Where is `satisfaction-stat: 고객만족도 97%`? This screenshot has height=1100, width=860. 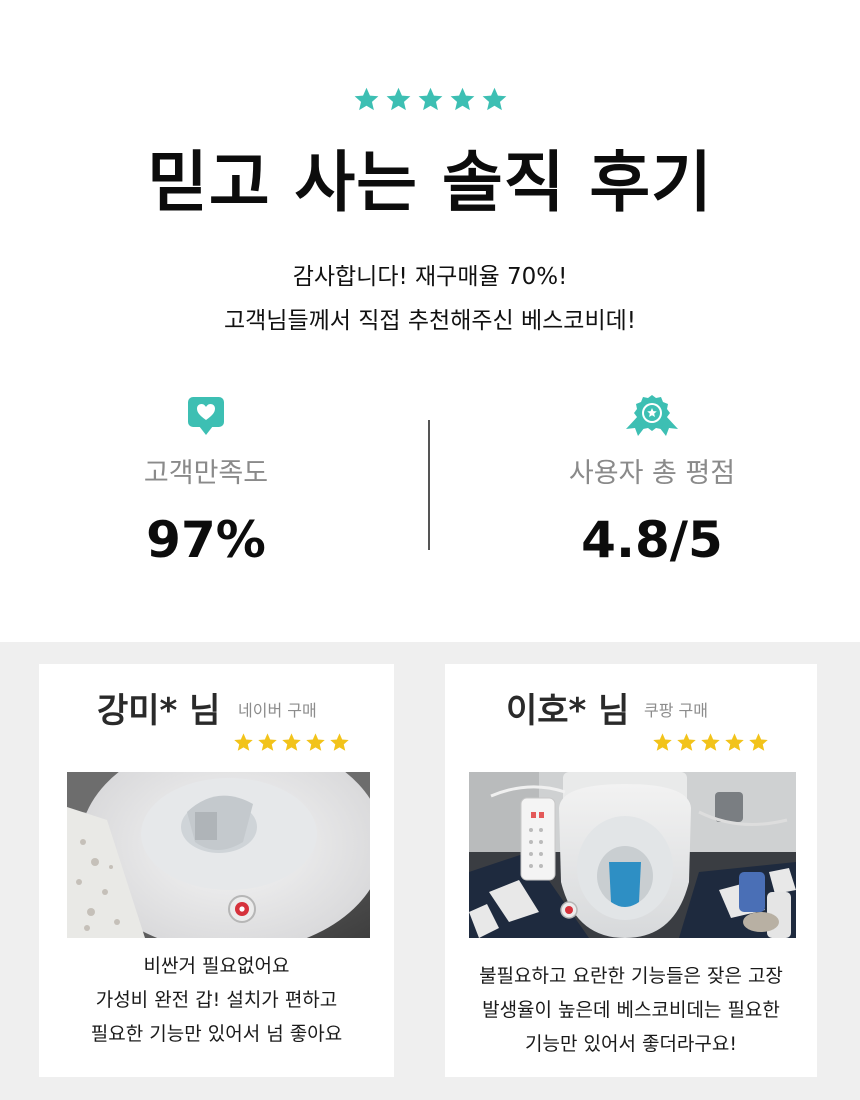 satisfaction-stat: 고객만족도 97% is located at coordinates (206, 481).